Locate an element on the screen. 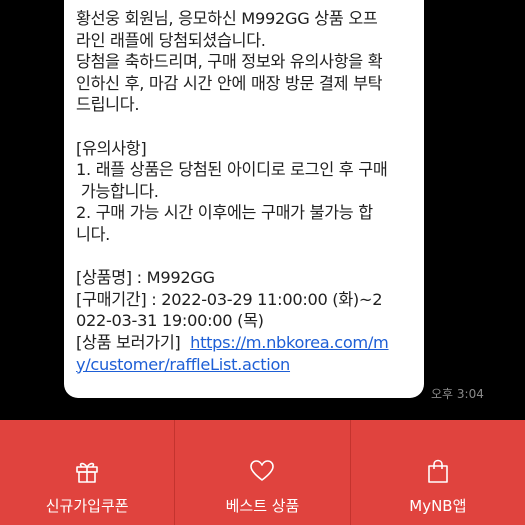  tab-best-products: 베스트 상품 is located at coordinates (261, 472).